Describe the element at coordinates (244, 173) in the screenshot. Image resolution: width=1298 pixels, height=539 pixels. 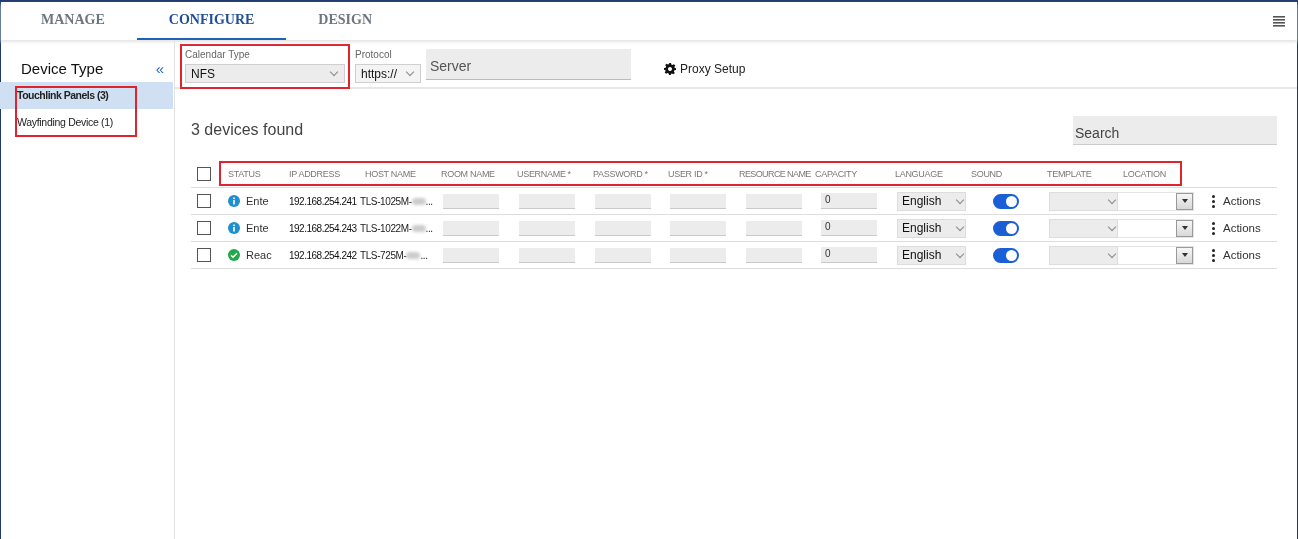
I see `column-header: STATUS` at that location.